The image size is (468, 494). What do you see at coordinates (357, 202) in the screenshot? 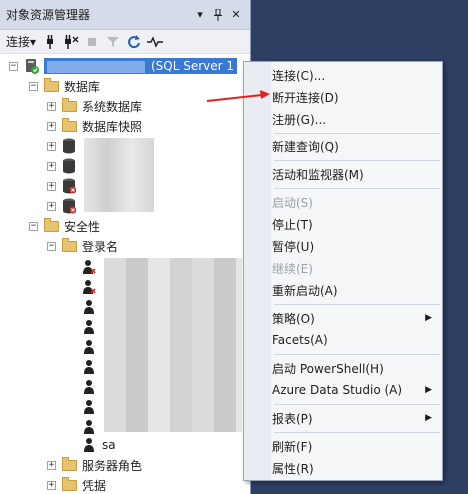
I see `menu-item-start: 启动(S)` at bounding box center [357, 202].